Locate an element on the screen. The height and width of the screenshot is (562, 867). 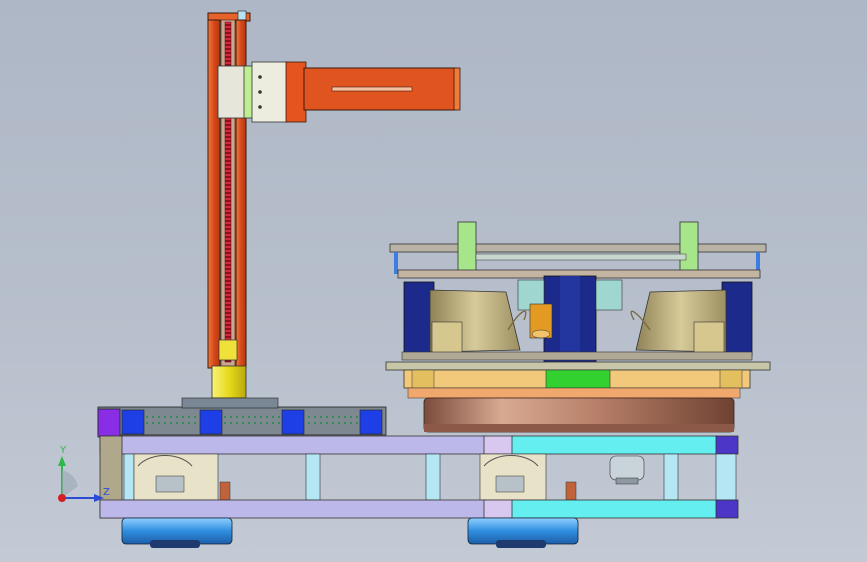
column-motor is located at coordinates (229, 382).